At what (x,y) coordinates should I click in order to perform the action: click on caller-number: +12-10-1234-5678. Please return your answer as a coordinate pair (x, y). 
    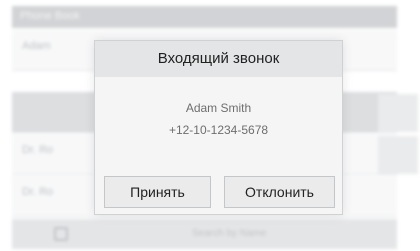
    Looking at the image, I should click on (218, 130).